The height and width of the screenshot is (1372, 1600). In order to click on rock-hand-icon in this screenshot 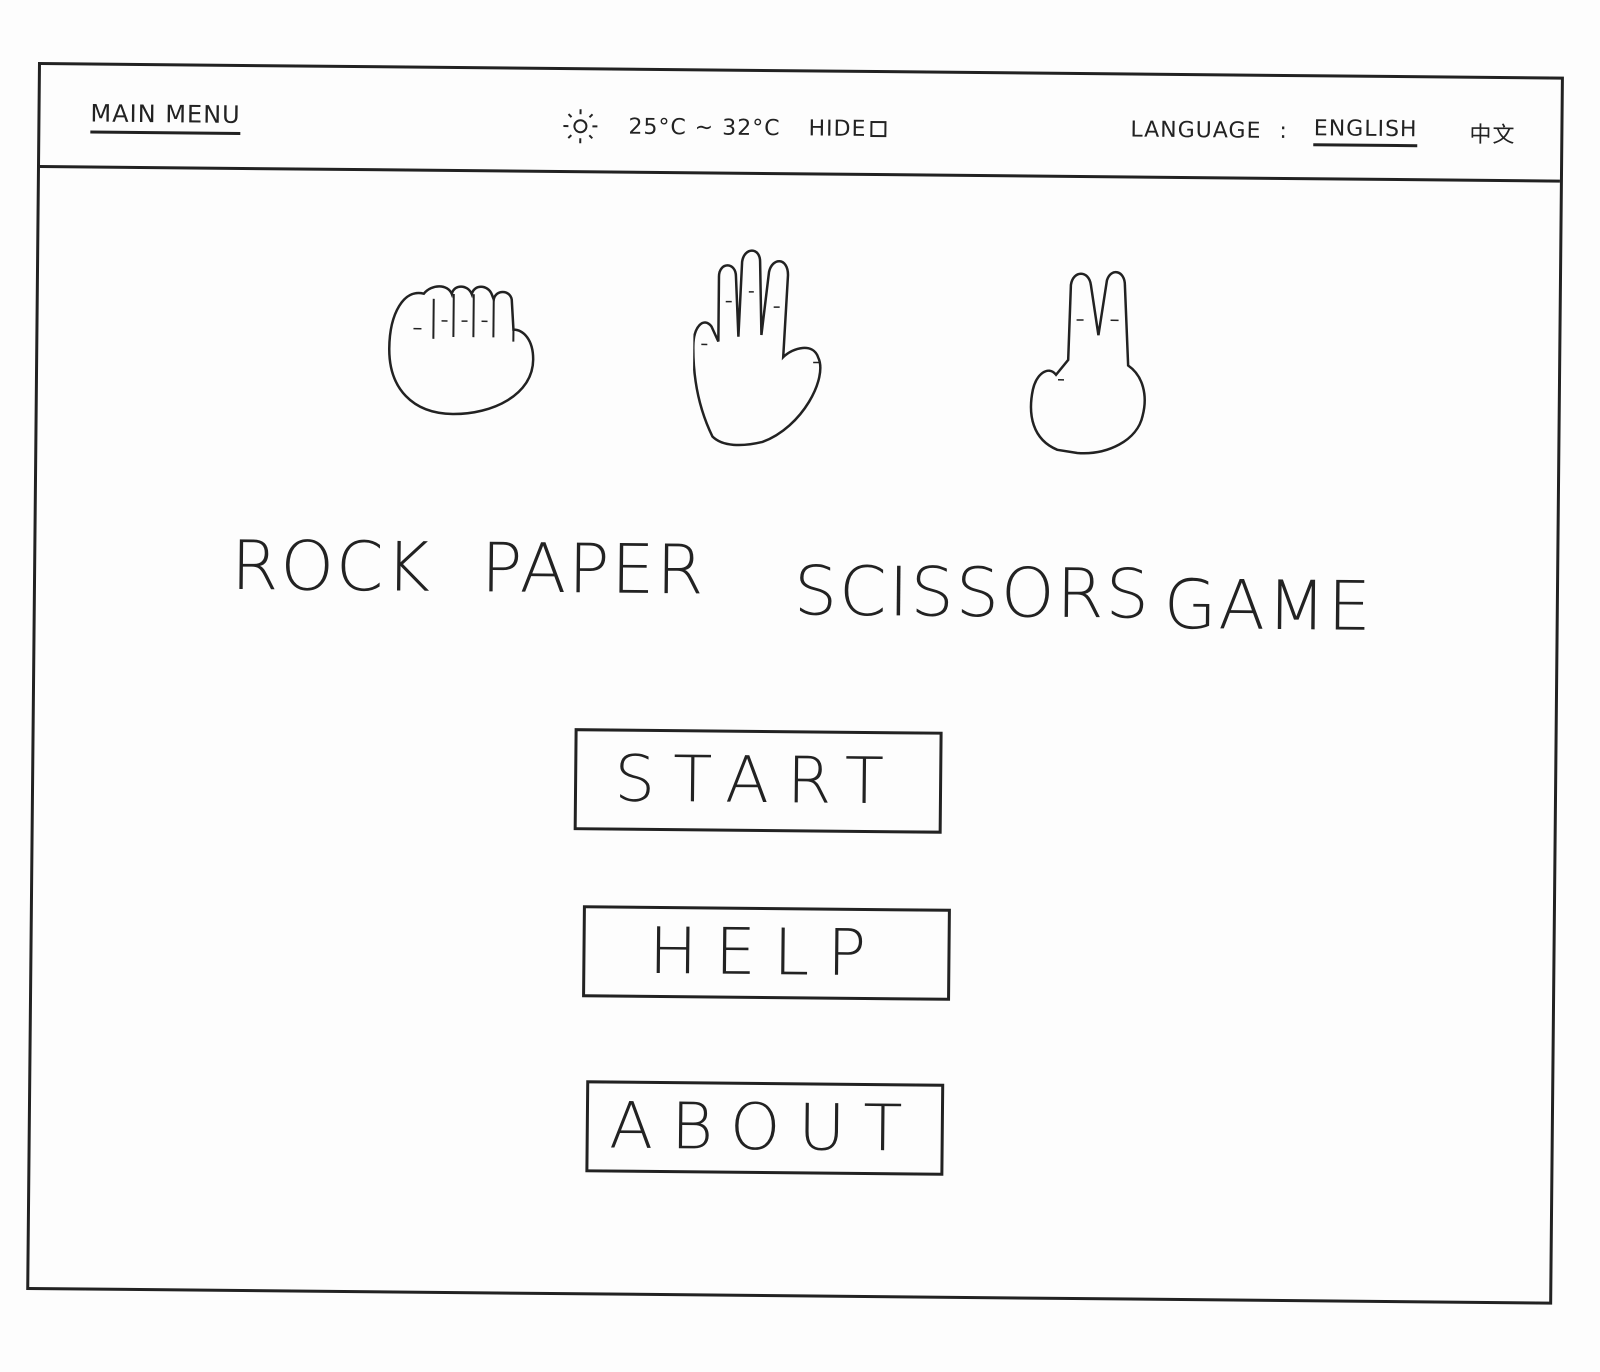, I will do `click(461, 350)`.